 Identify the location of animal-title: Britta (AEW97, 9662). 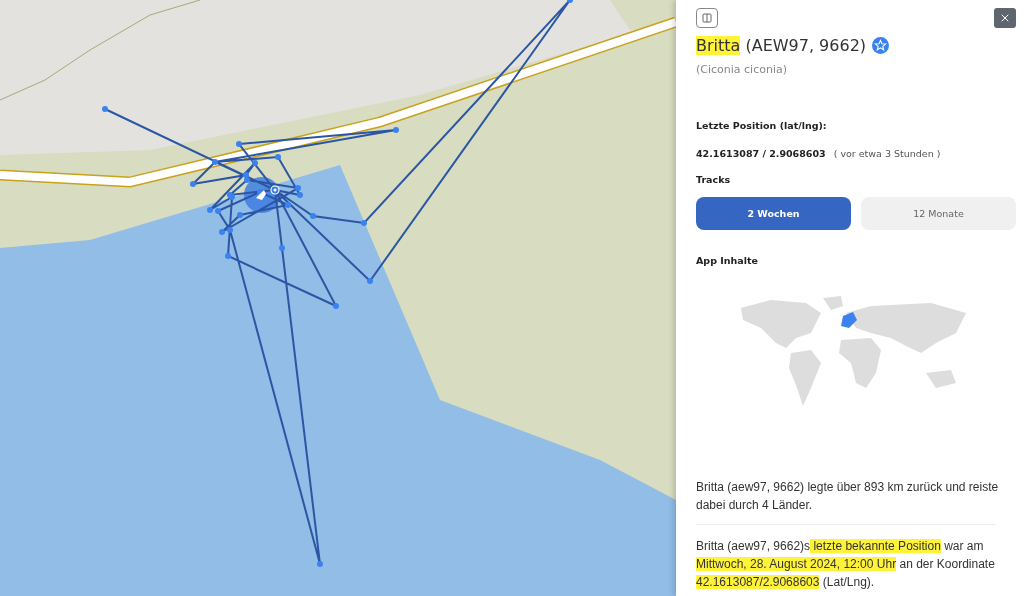
(781, 45).